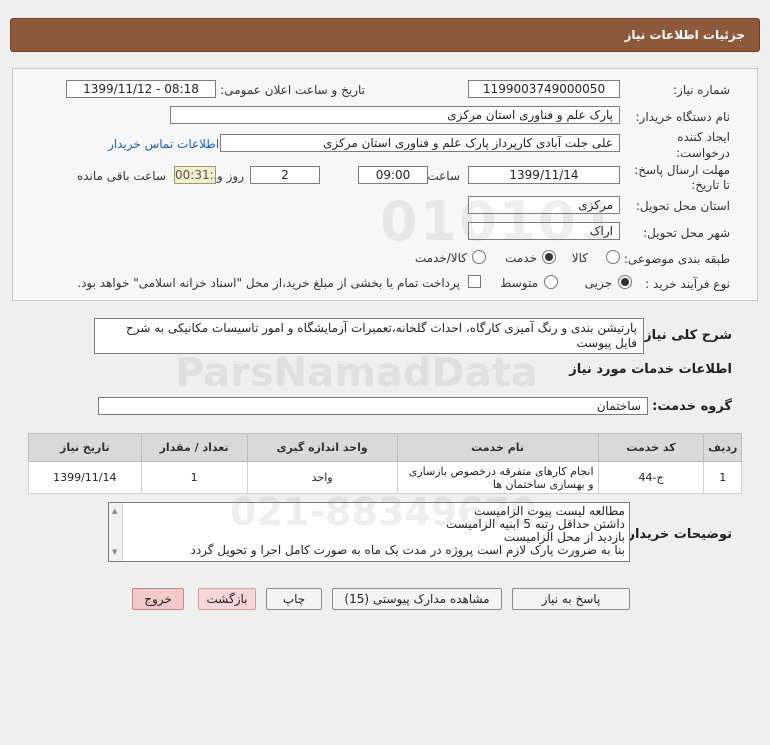  What do you see at coordinates (479, 257) in the screenshot?
I see `category-radio-both` at bounding box center [479, 257].